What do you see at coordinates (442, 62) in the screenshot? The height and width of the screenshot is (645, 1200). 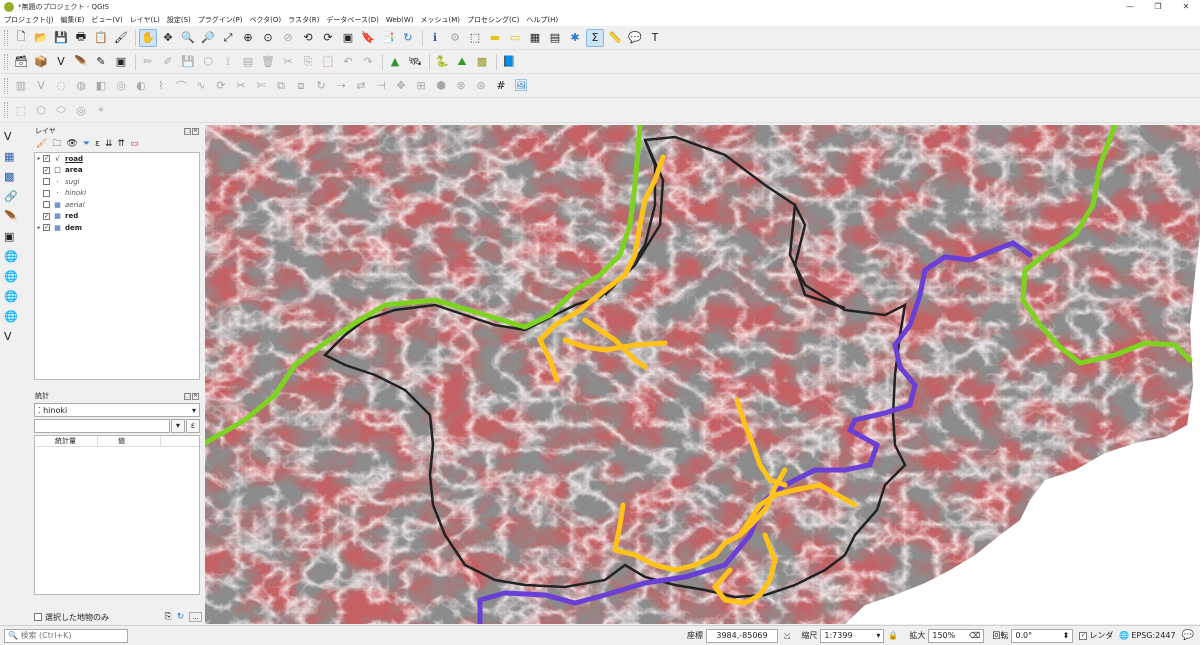 I see `python-console-icon: 🐍` at bounding box center [442, 62].